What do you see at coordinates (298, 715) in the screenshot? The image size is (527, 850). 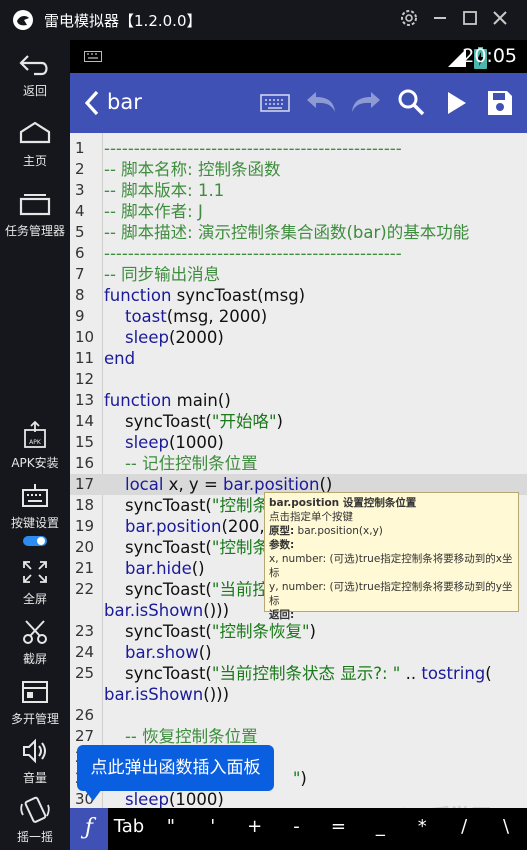 I see `code-line: 26` at bounding box center [298, 715].